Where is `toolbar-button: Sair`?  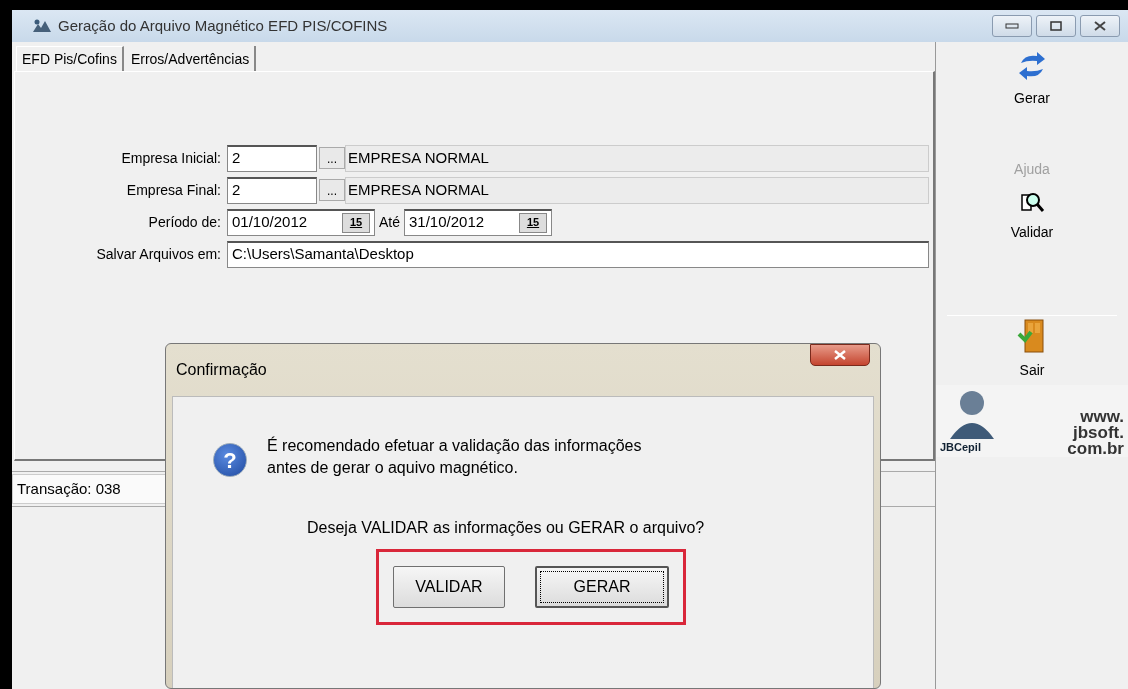 toolbar-button: Sair is located at coordinates (1032, 349).